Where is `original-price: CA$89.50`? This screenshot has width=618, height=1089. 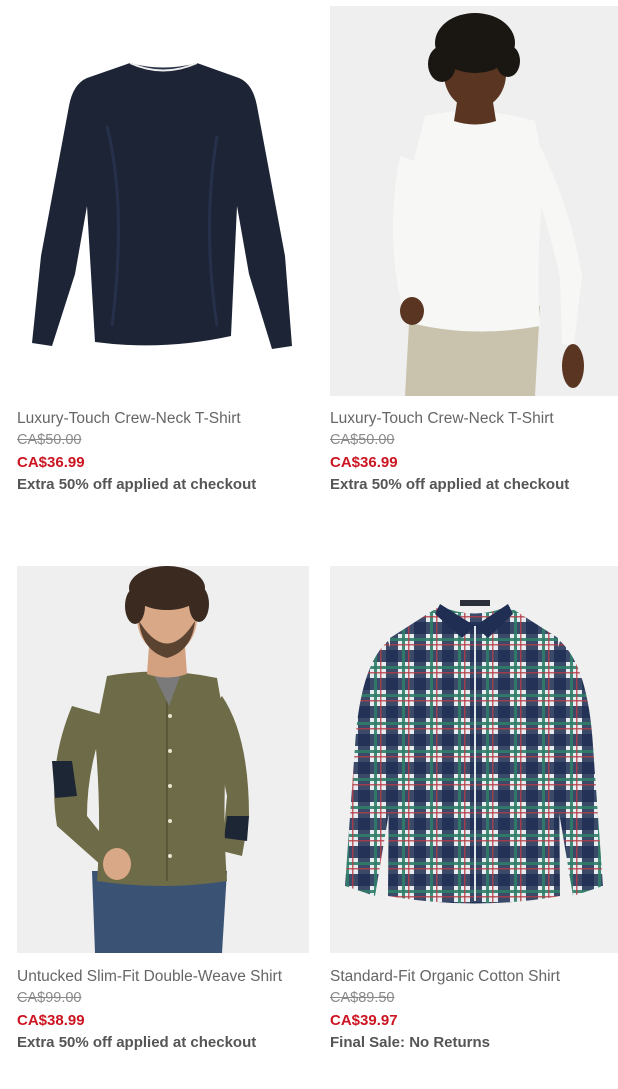
original-price: CA$89.50 is located at coordinates (474, 998).